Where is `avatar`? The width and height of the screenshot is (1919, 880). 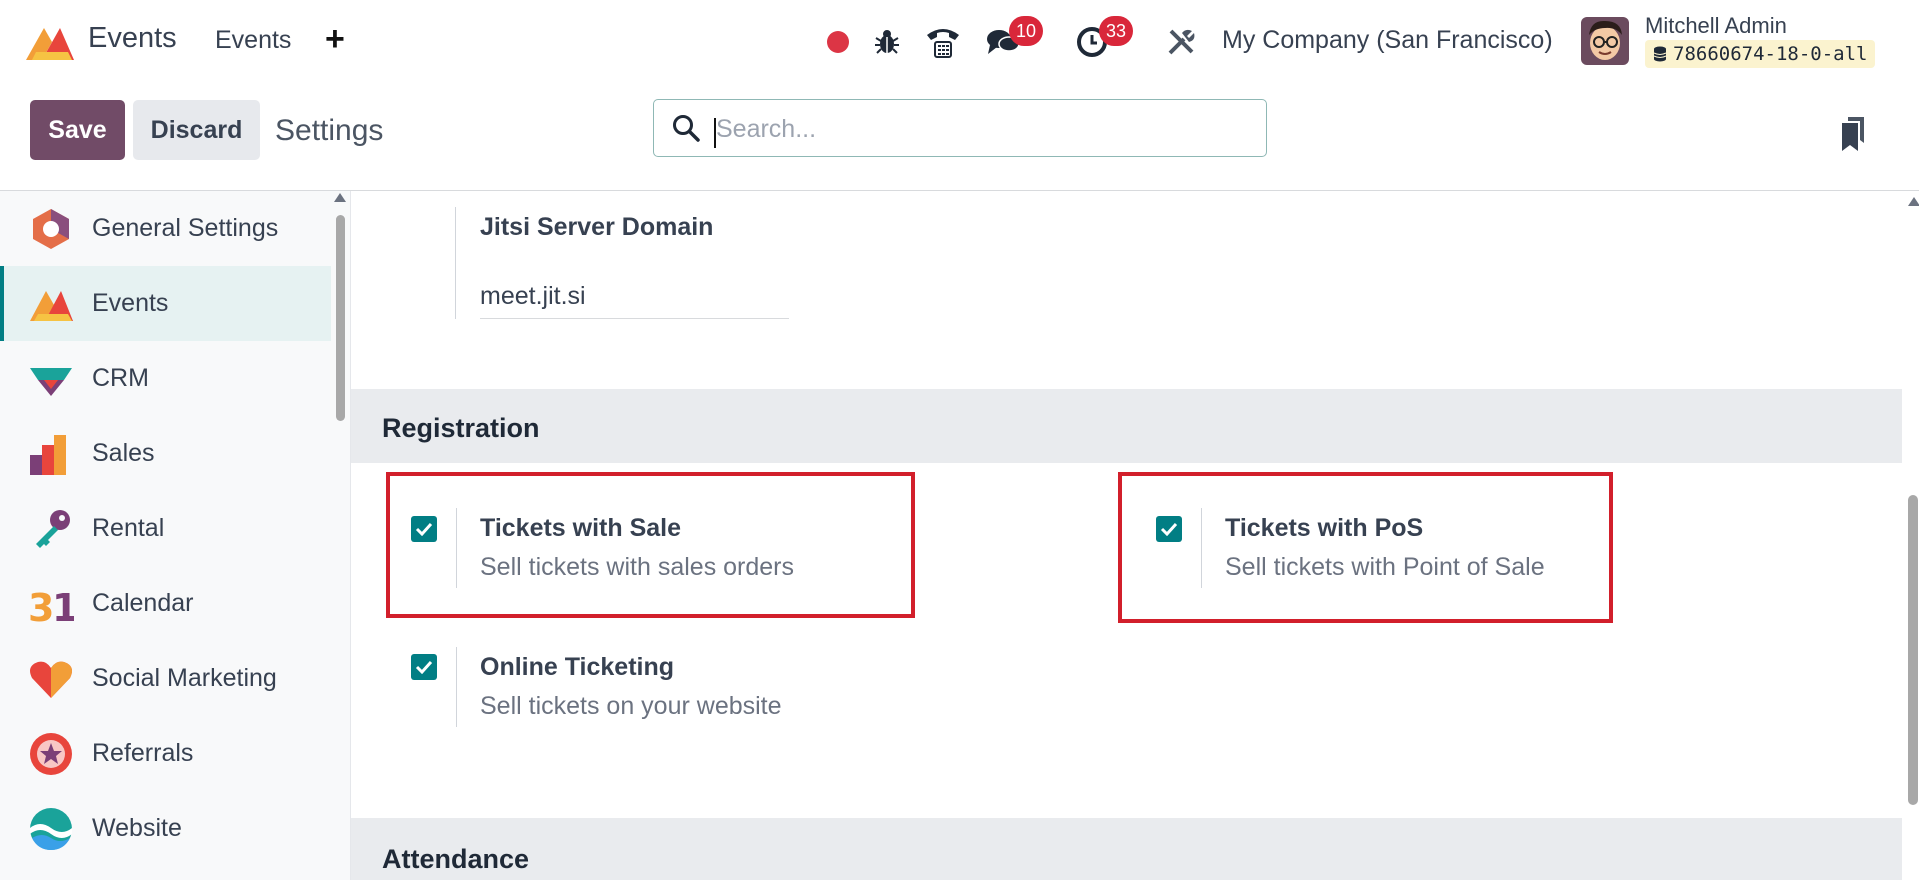
avatar is located at coordinates (1605, 41).